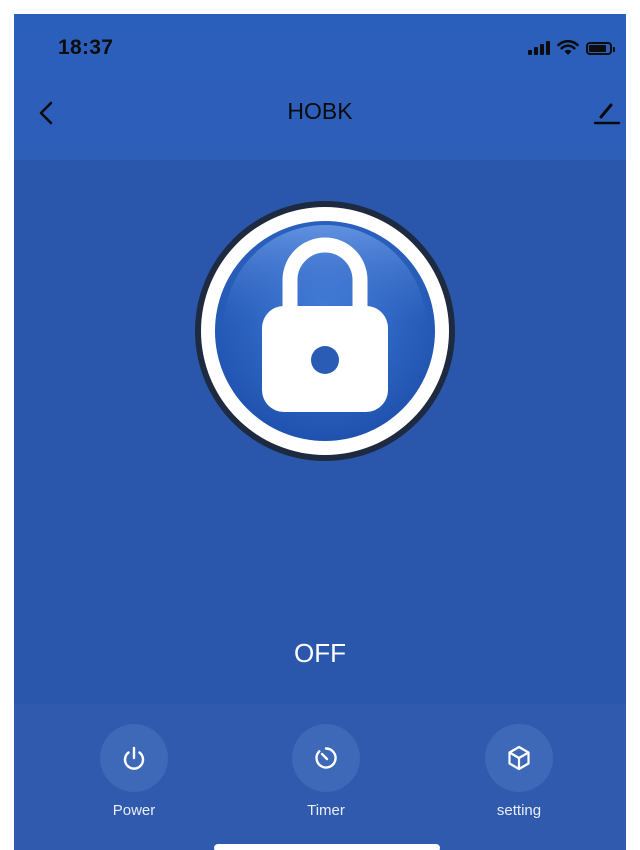 The height and width of the screenshot is (850, 640). Describe the element at coordinates (606, 112) in the screenshot. I see `edit-pencil-icon` at that location.